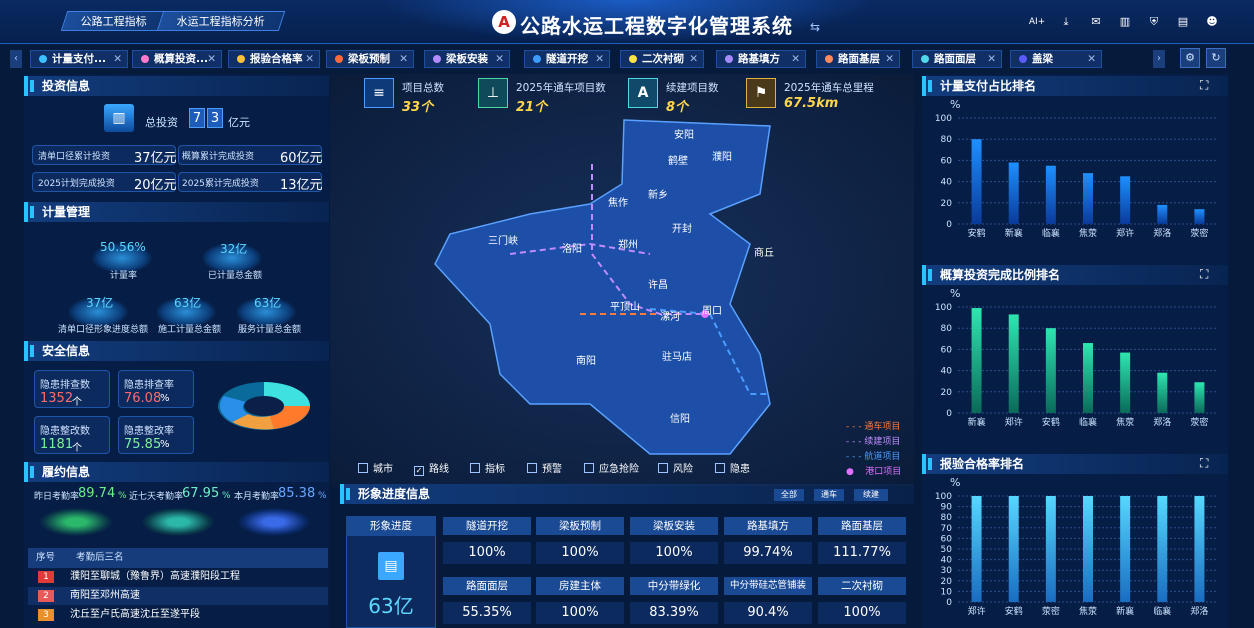 The width and height of the screenshot is (1254, 628). Describe the element at coordinates (487, 467) in the screenshot. I see `layer-checkbox-indicator: 指标` at that location.